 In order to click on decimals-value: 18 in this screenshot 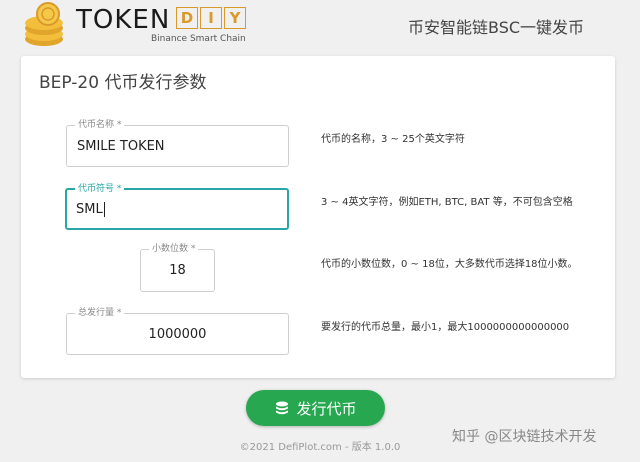, I will do `click(177, 270)`.